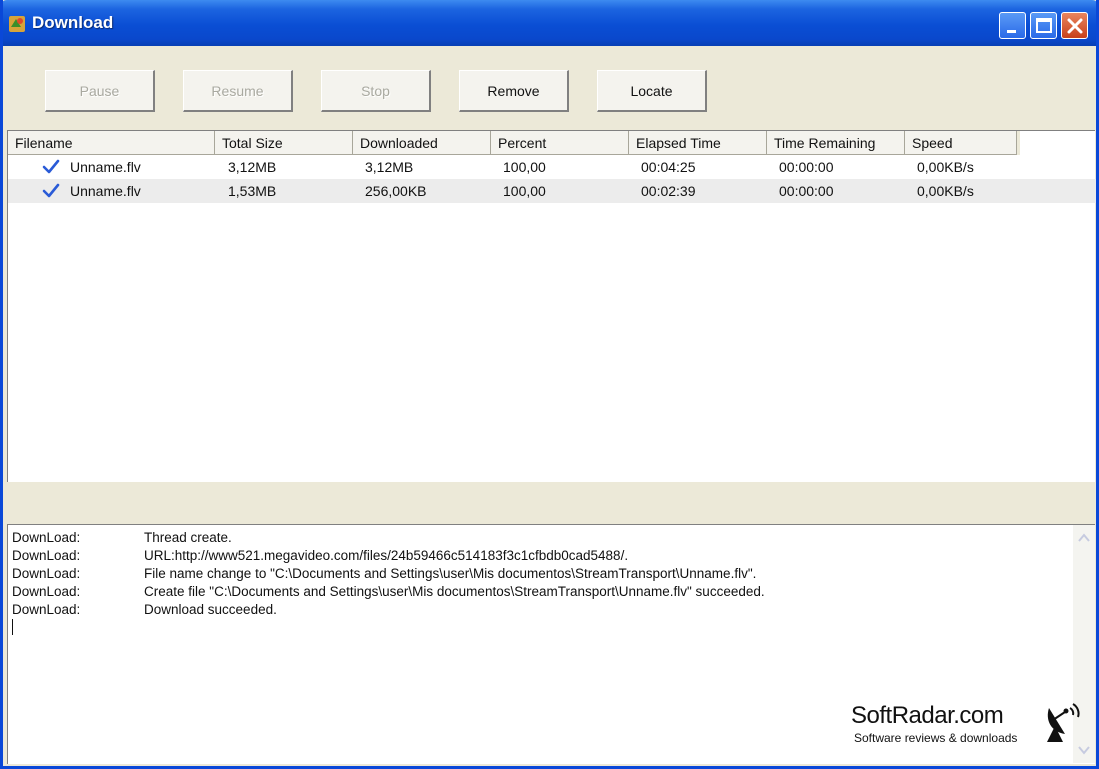 The height and width of the screenshot is (769, 1099). What do you see at coordinates (668, 167) in the screenshot?
I see `cell-elapsed-time: 00:04:25` at bounding box center [668, 167].